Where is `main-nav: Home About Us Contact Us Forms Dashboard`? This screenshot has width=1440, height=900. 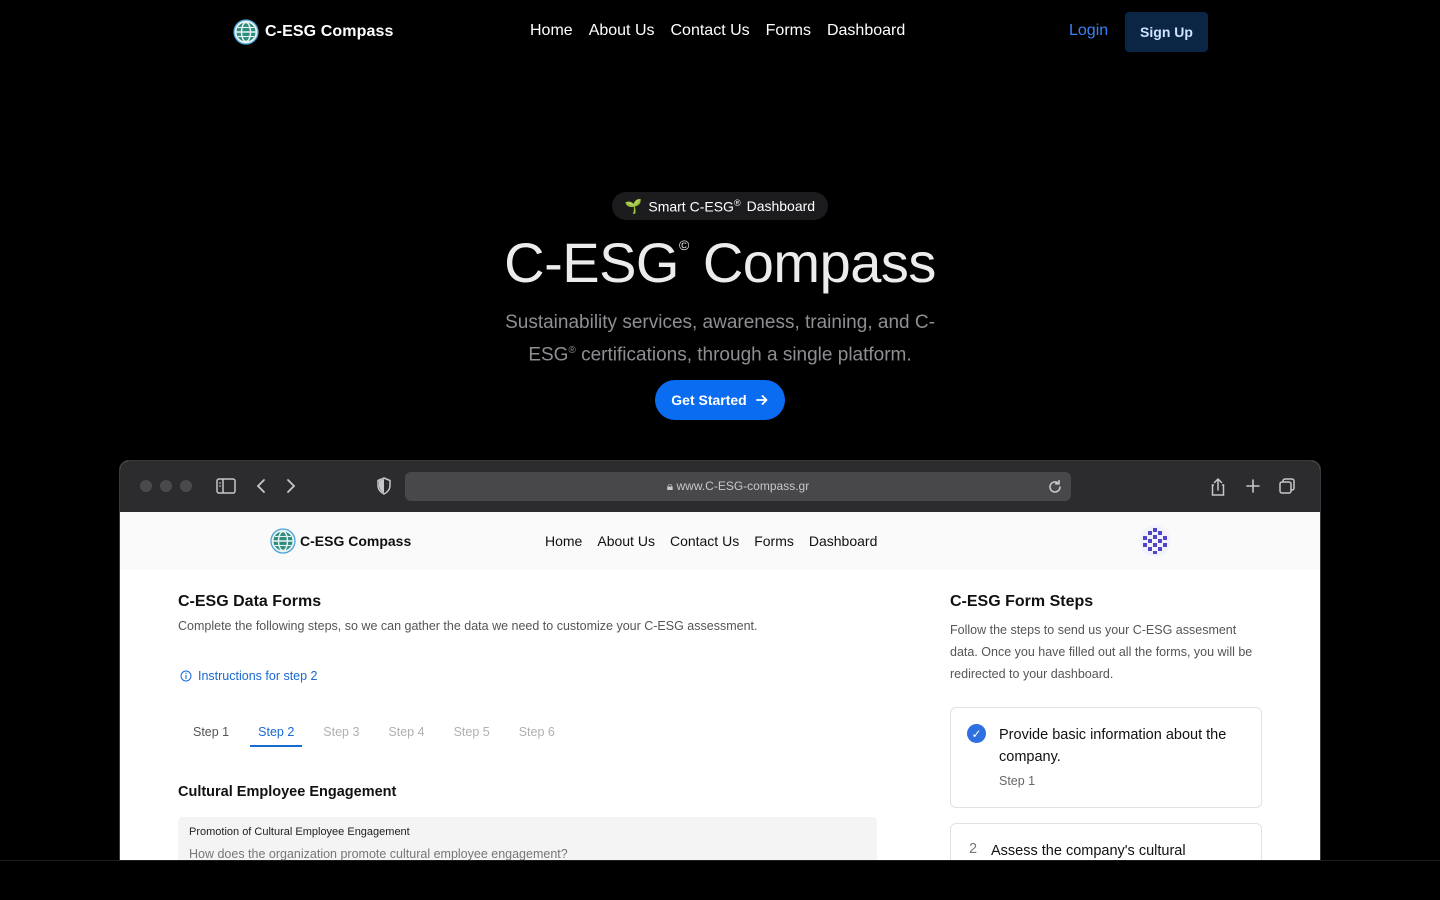 main-nav: Home About Us Contact Us Forms Dashboard is located at coordinates (717, 31).